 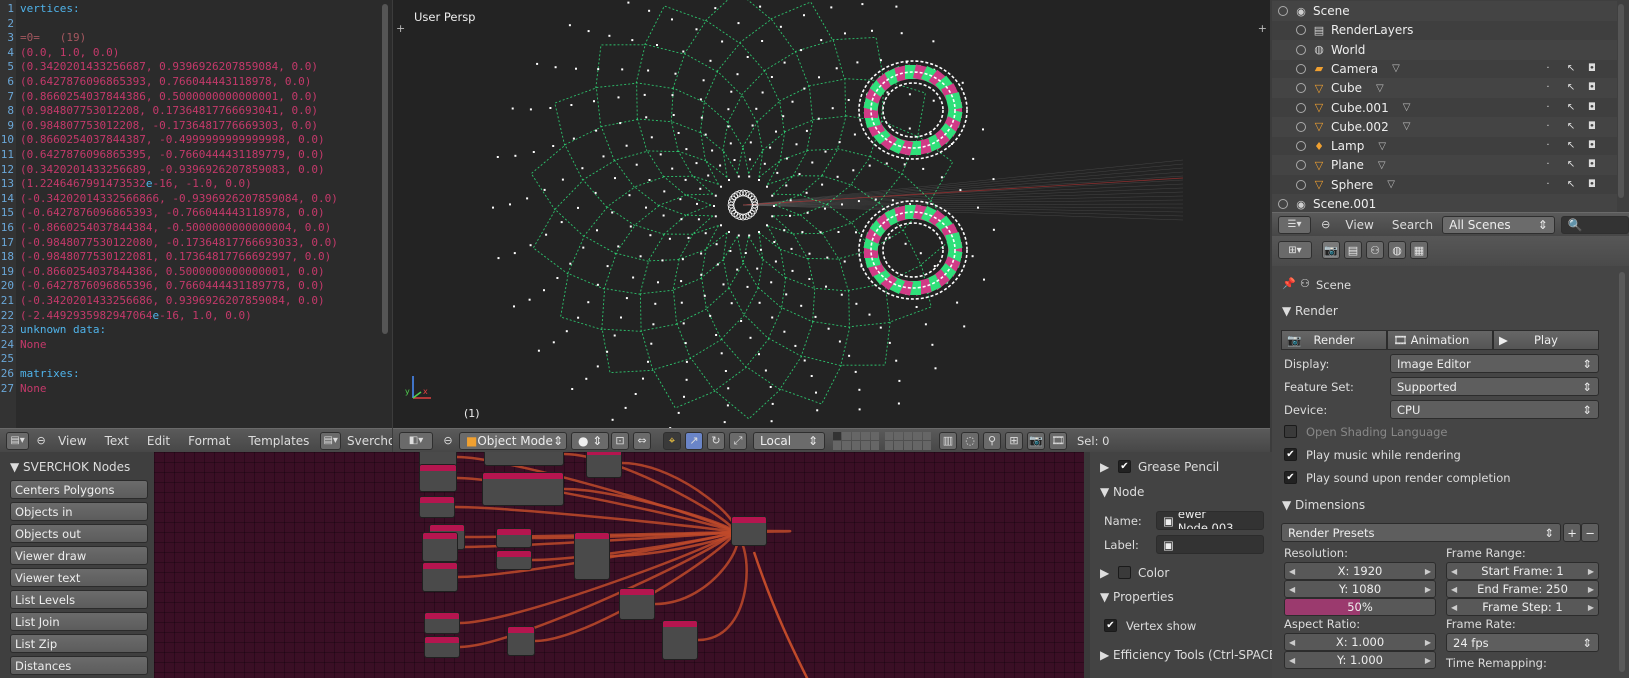 I want to click on play-sound-checkbox: ✔, so click(x=1290, y=477).